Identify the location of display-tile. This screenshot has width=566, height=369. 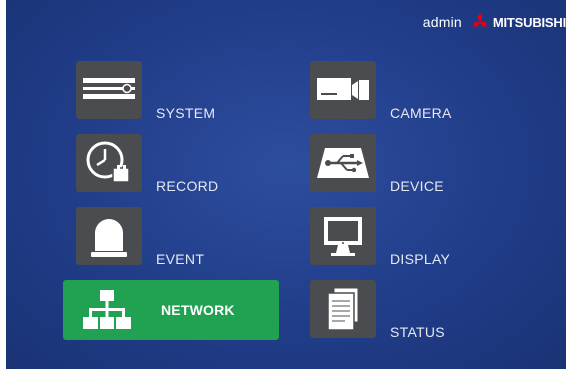
(343, 236).